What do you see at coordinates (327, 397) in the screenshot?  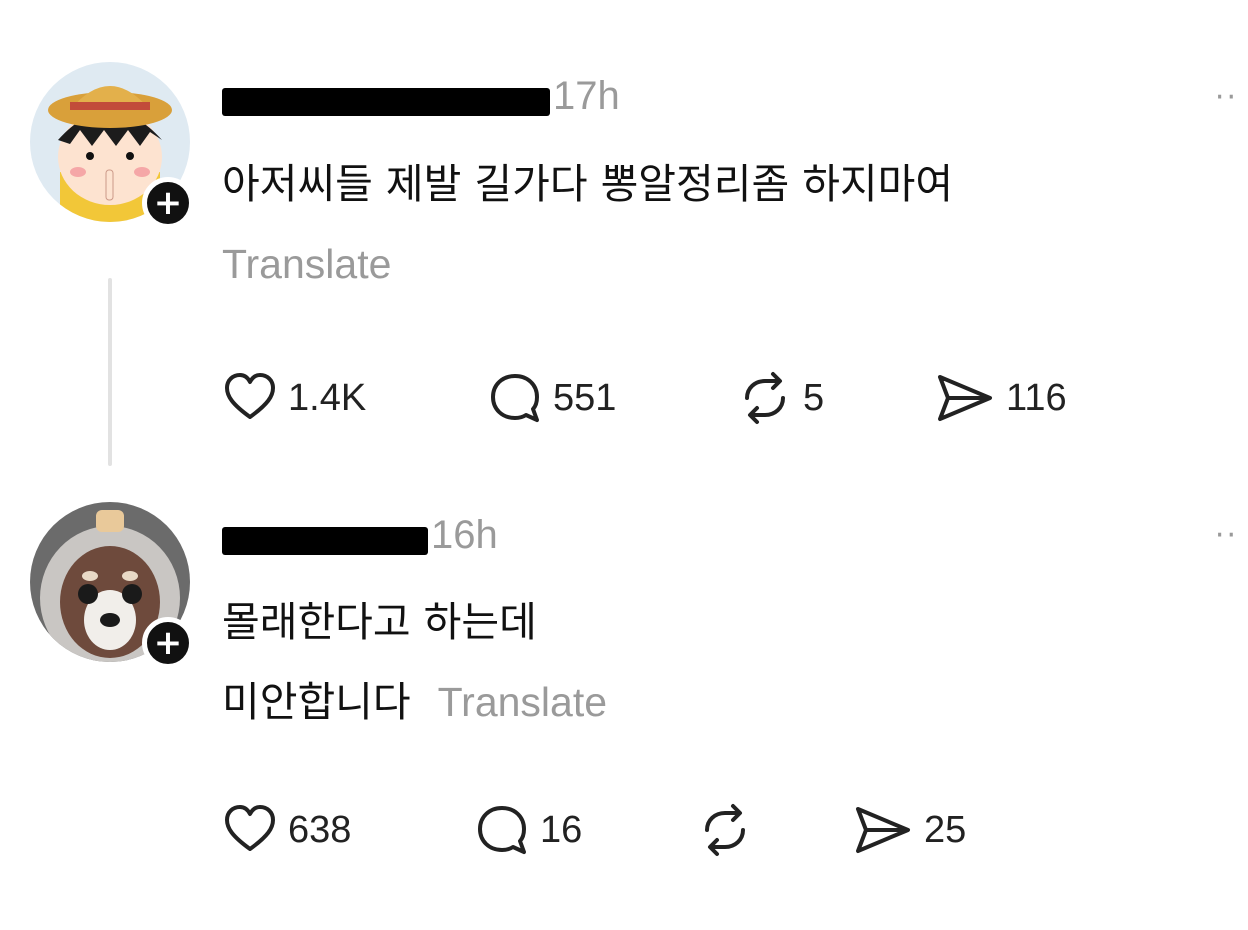 I see `like-count: 1.4K` at bounding box center [327, 397].